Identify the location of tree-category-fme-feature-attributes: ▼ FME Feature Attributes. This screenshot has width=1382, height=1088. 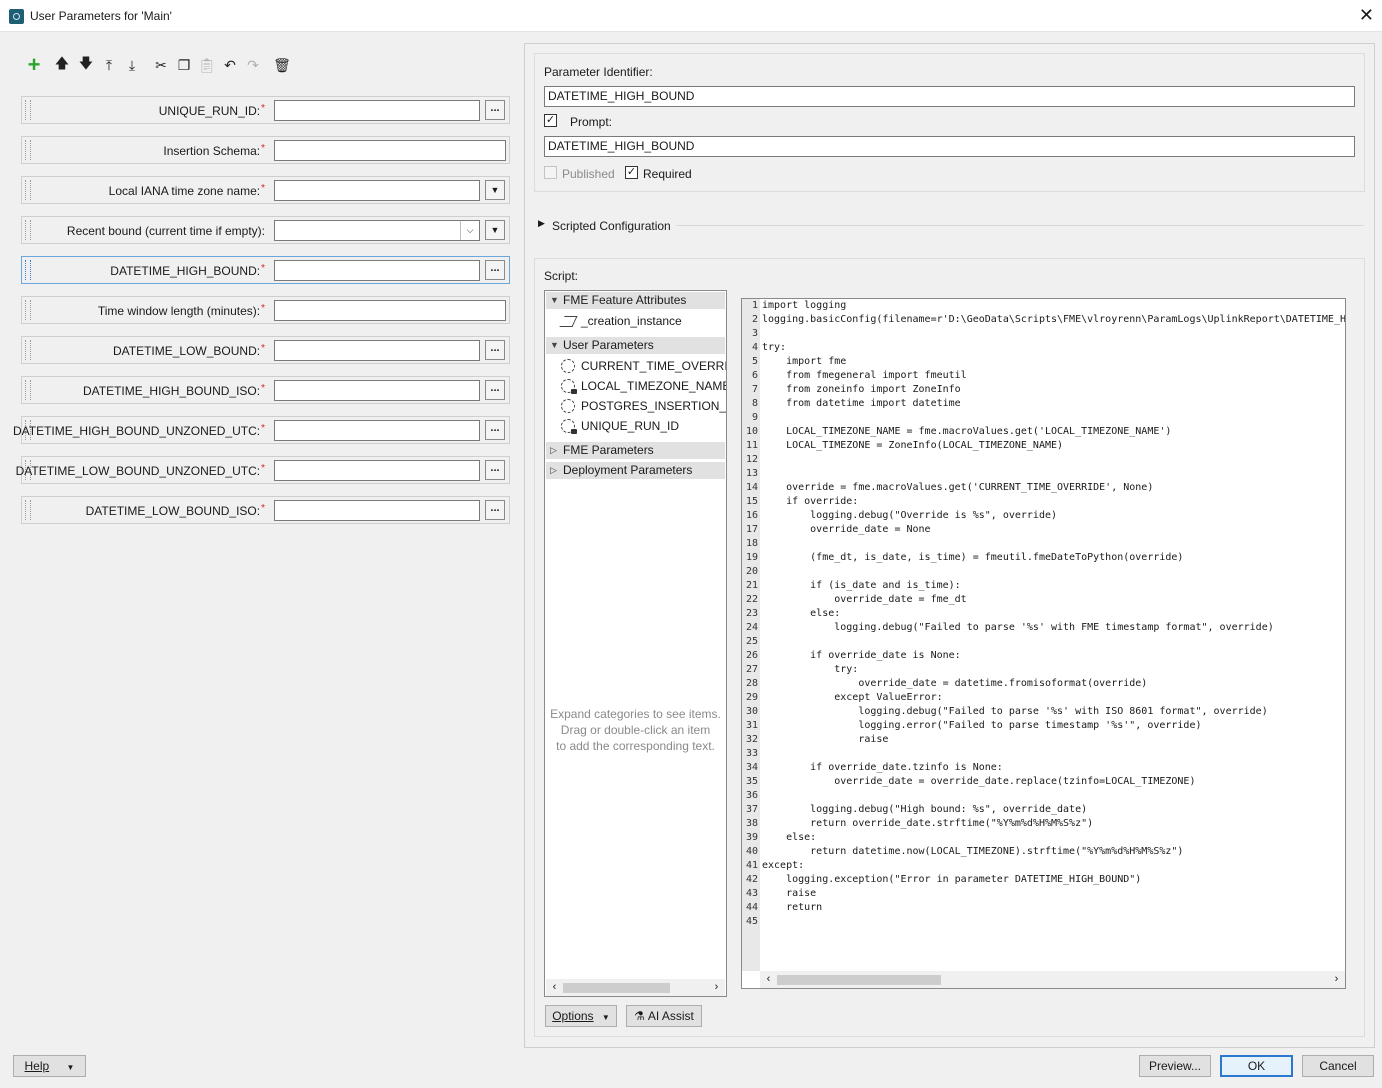
(635, 300).